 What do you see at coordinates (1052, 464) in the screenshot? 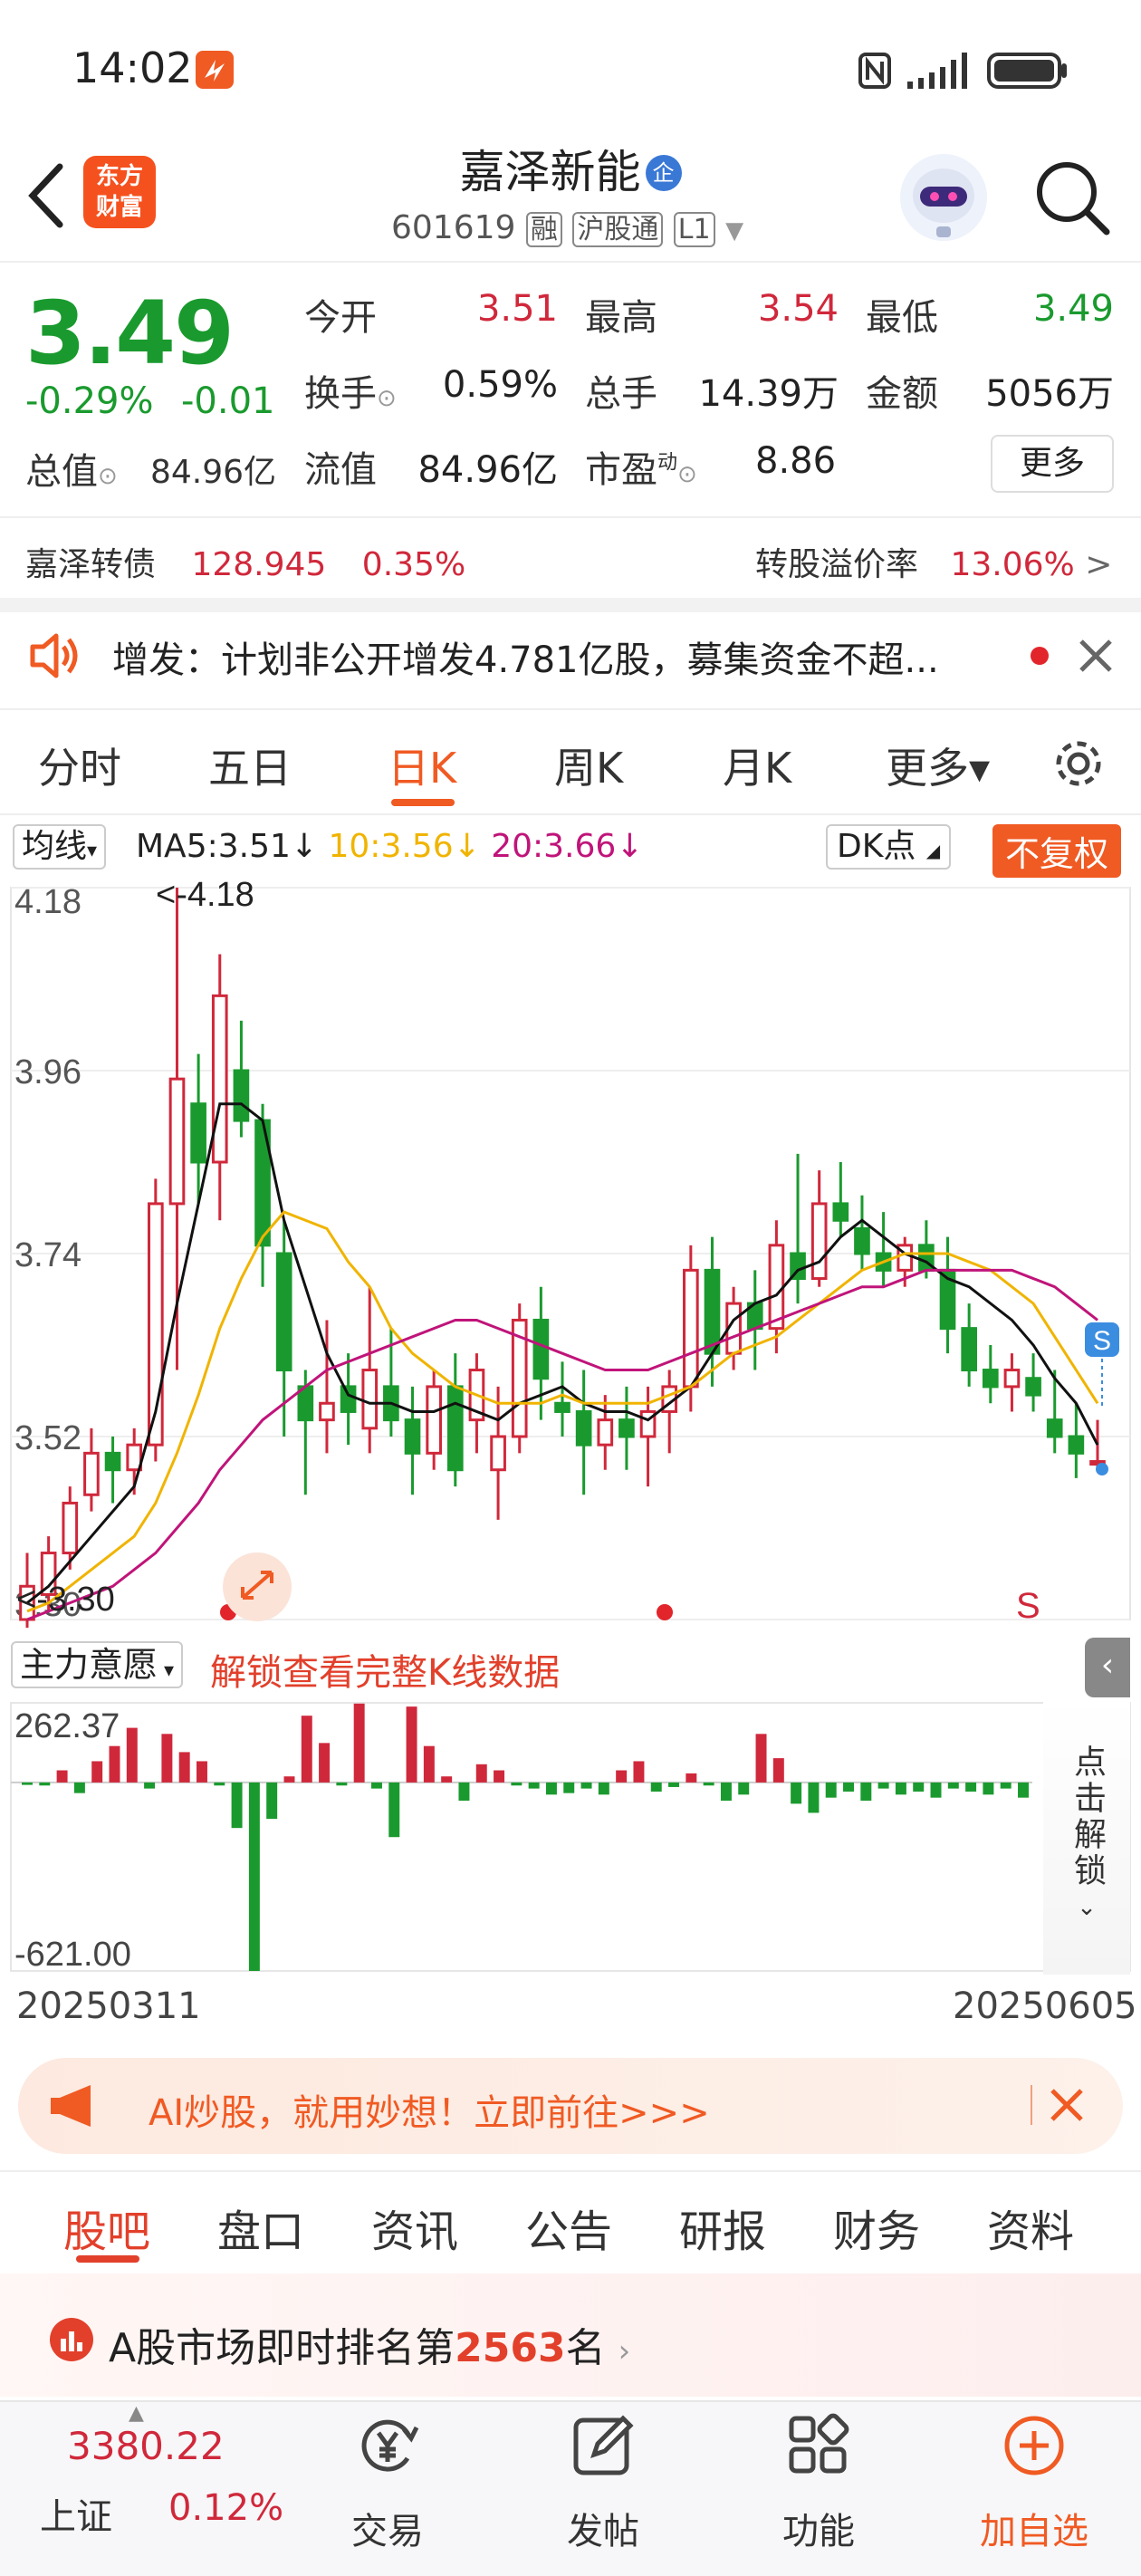
I see `more-button: 更多` at bounding box center [1052, 464].